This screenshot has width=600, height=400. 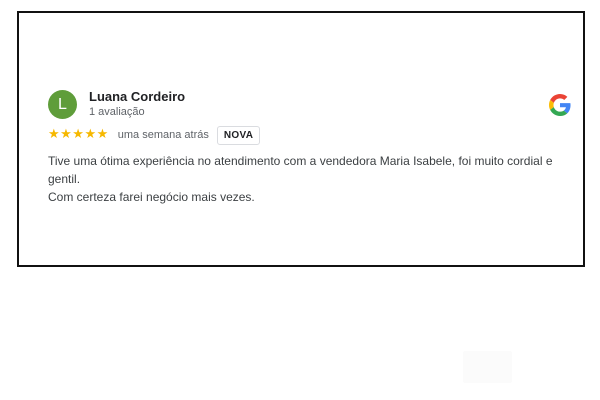 I want to click on star-rating: ★★★★★, so click(x=78, y=134).